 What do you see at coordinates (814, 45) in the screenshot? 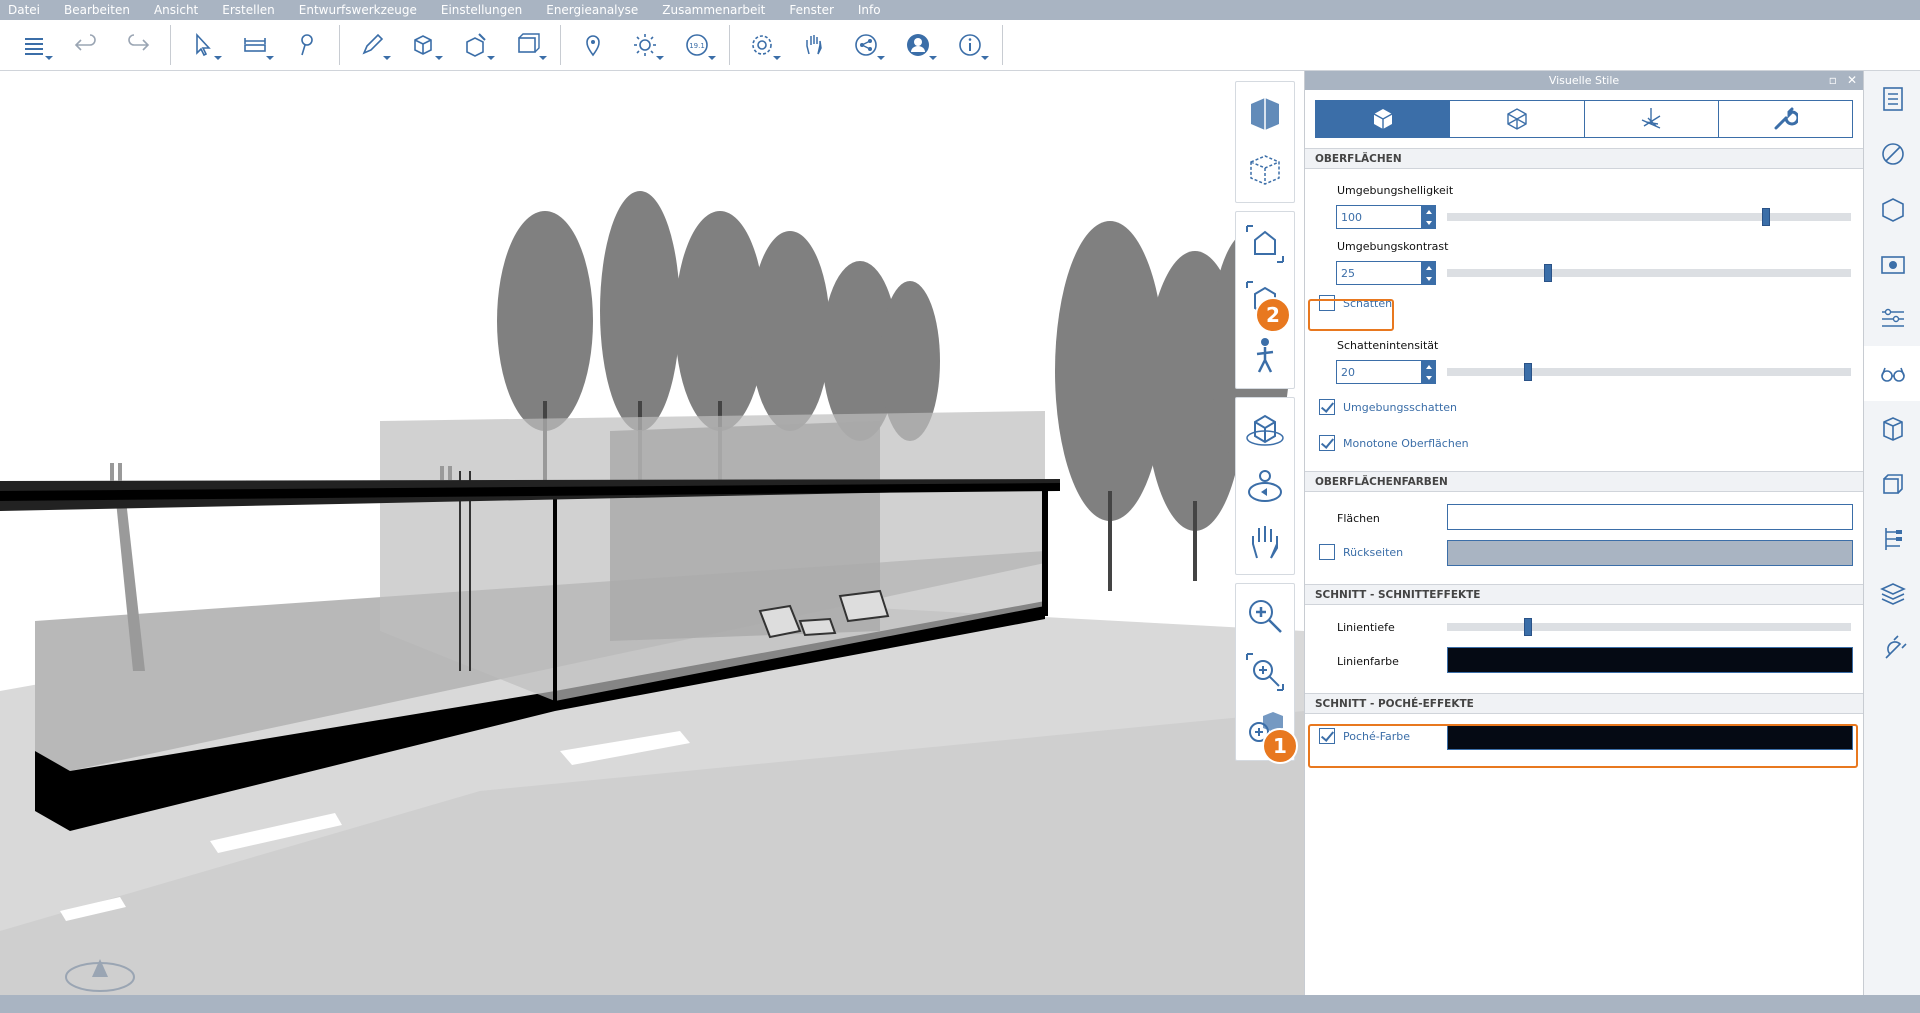
I see `hand-button` at bounding box center [814, 45].